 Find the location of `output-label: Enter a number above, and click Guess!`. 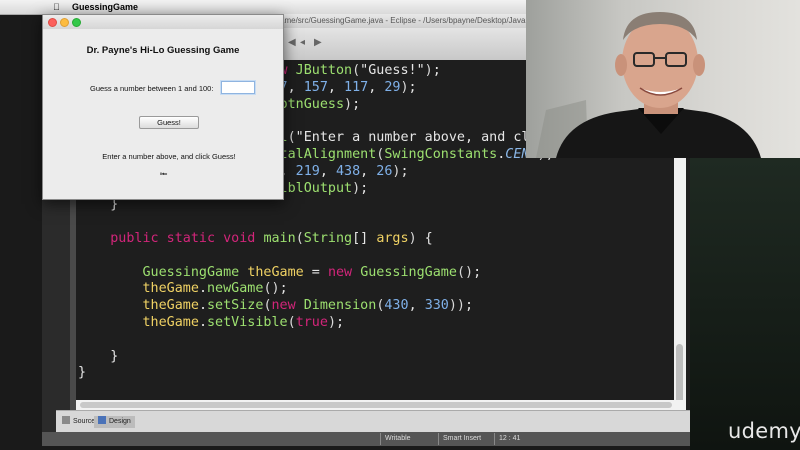

output-label: Enter a number above, and click Guess! is located at coordinates (169, 156).